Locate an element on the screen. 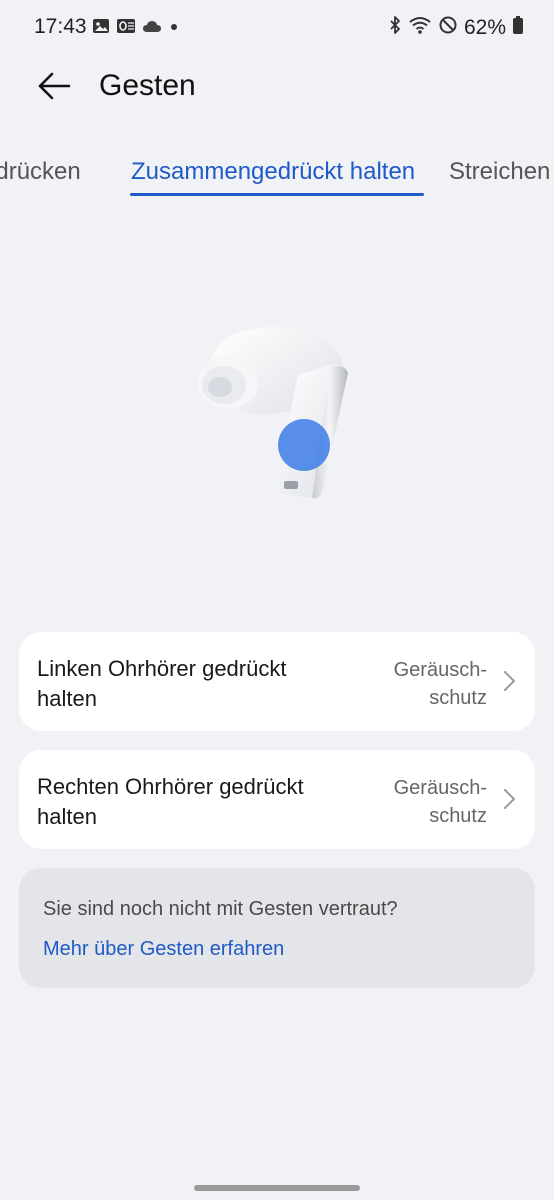 The width and height of the screenshot is (554, 1200). tab-streichen: Streichen is located at coordinates (499, 172).